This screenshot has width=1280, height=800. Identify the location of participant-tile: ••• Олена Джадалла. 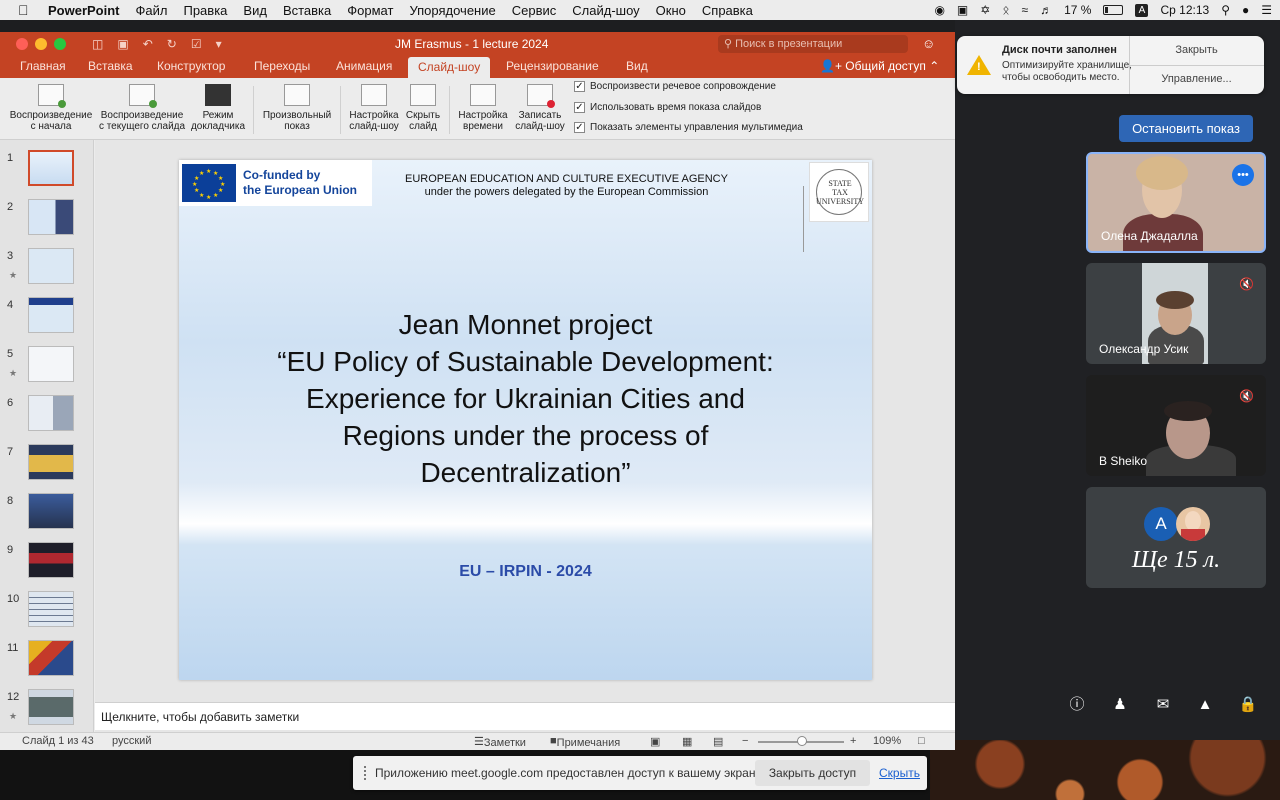
(1176, 202).